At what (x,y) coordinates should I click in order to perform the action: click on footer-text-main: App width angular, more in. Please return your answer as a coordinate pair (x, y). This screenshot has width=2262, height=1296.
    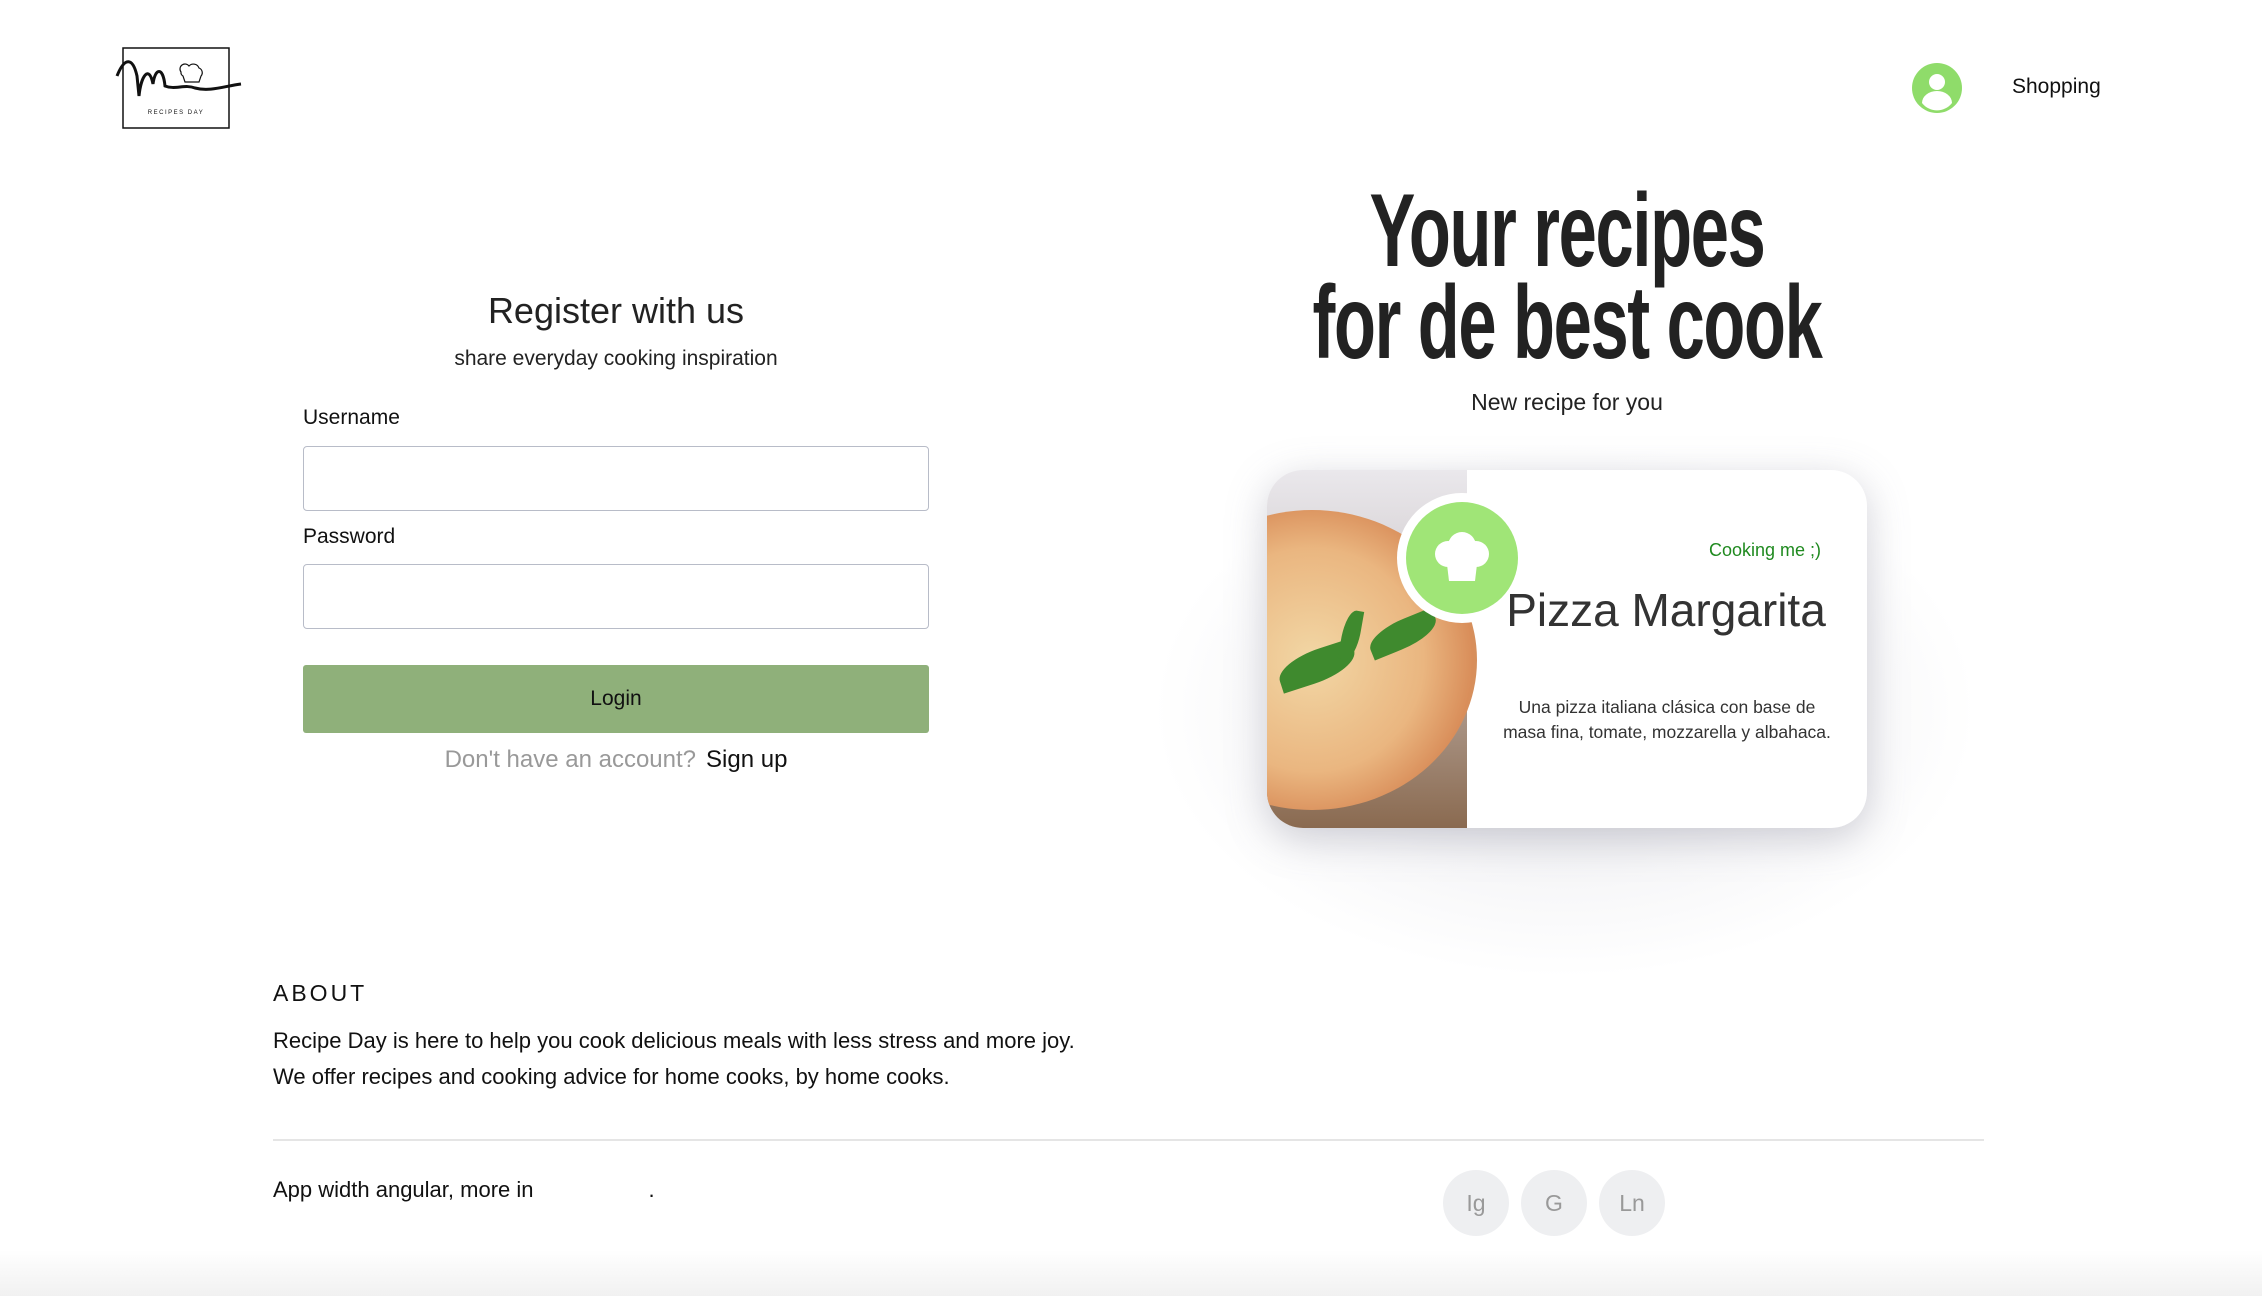
    Looking at the image, I should click on (403, 1189).